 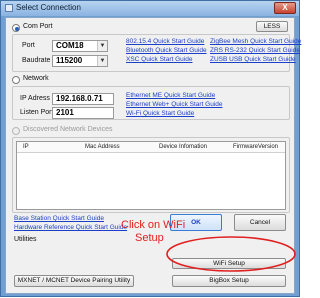 What do you see at coordinates (231, 254) in the screenshot?
I see `annotation-circle` at bounding box center [231, 254].